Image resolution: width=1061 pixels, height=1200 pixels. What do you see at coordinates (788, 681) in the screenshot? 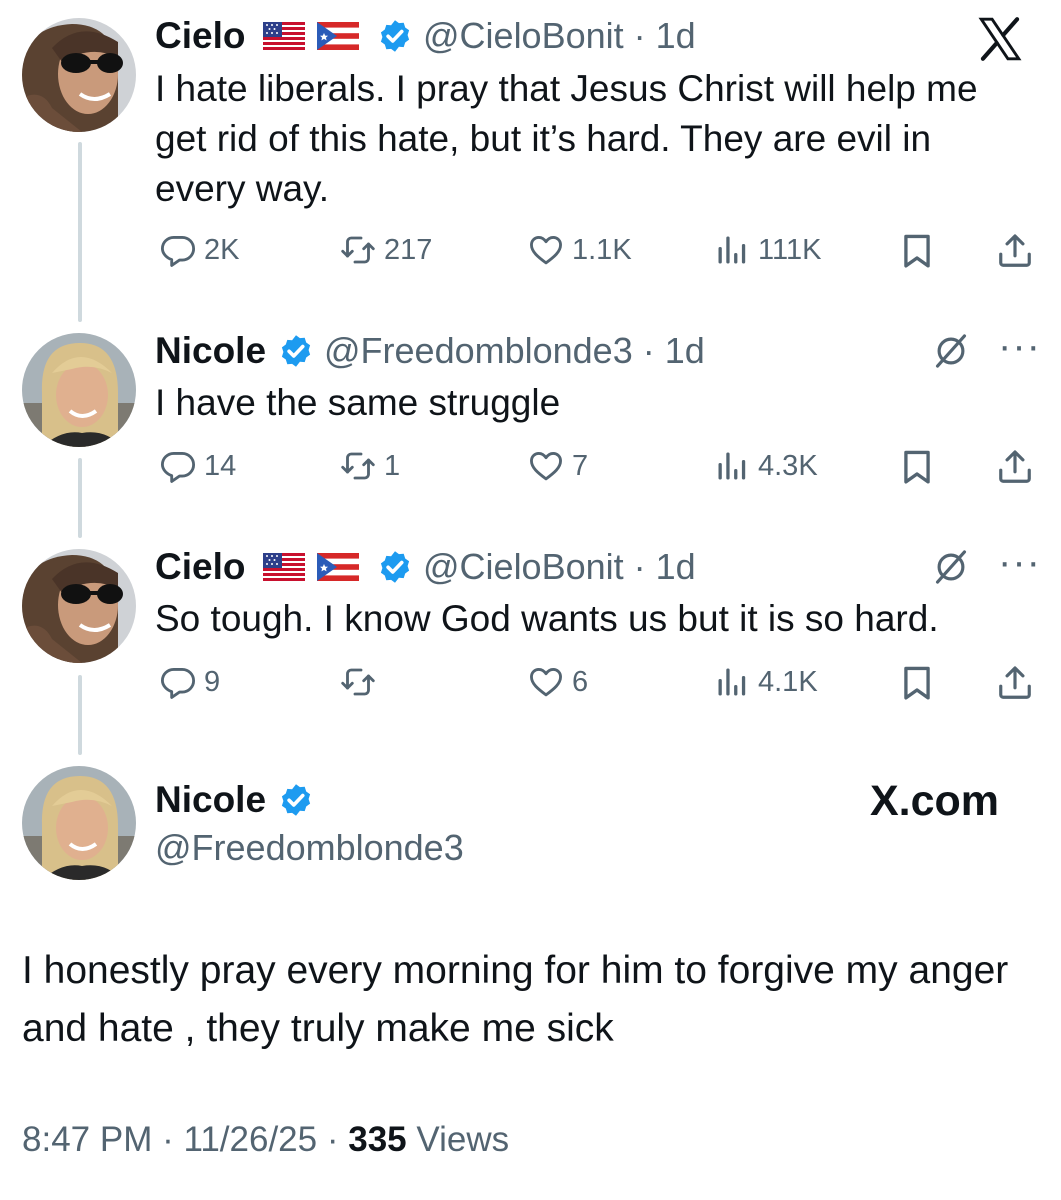
I see `views-count: 4.1K` at bounding box center [788, 681].